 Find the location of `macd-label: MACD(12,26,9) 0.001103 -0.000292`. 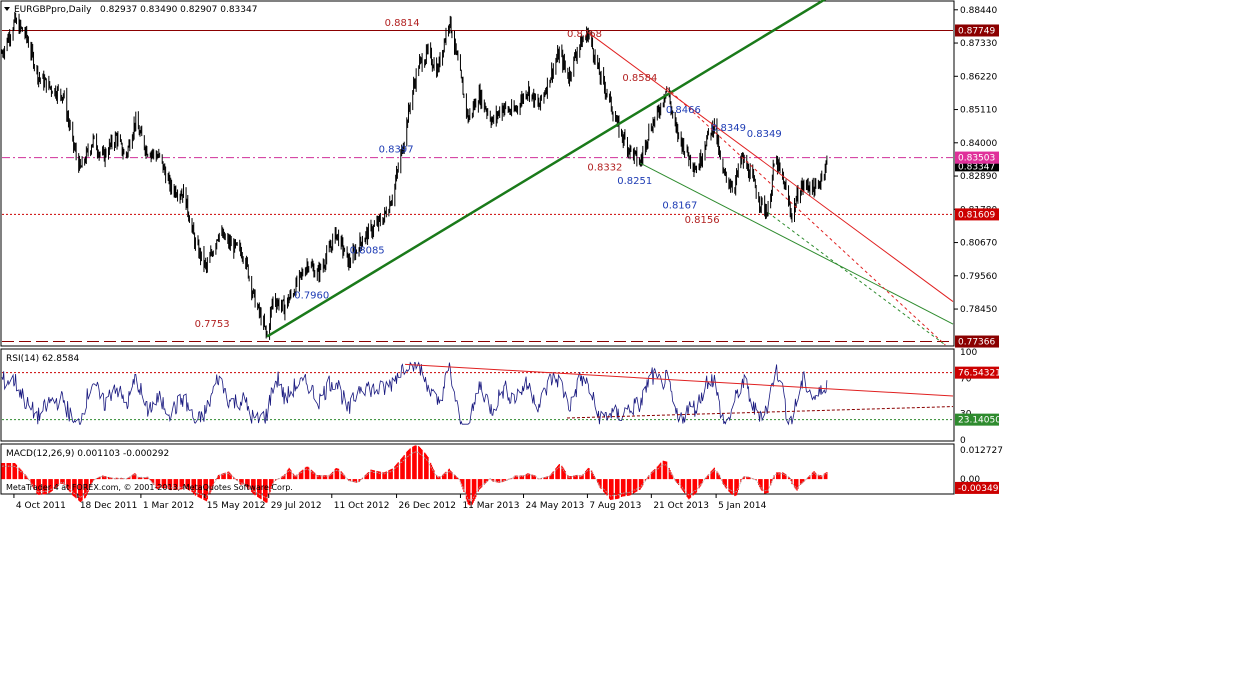

macd-label: MACD(12,26,9) 0.001103 -0.000292 is located at coordinates (87, 454).